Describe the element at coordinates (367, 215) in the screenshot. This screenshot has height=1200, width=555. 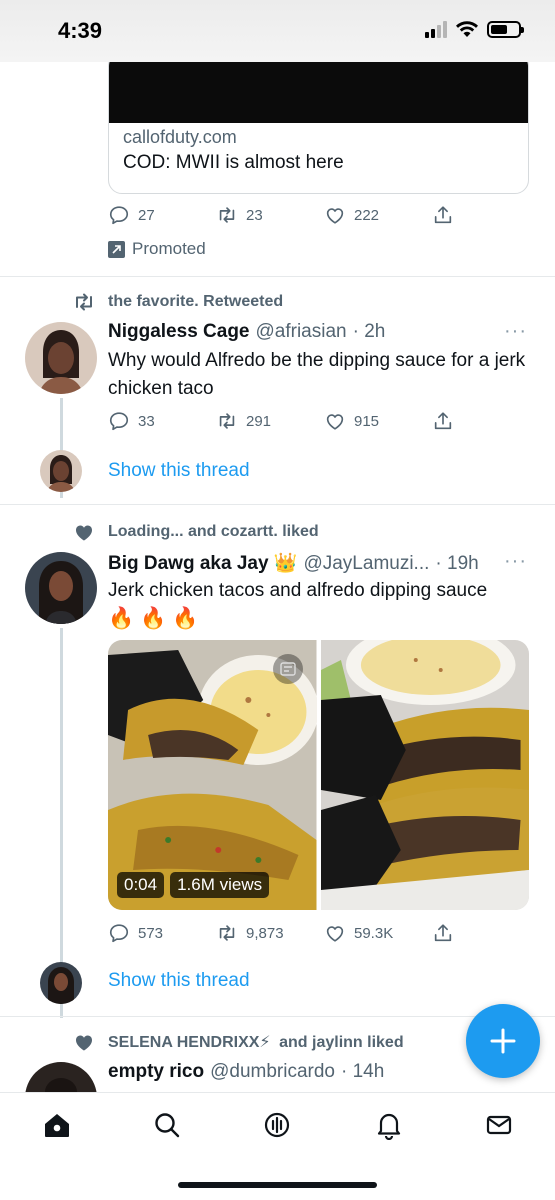
I see `like-count: 222` at that location.